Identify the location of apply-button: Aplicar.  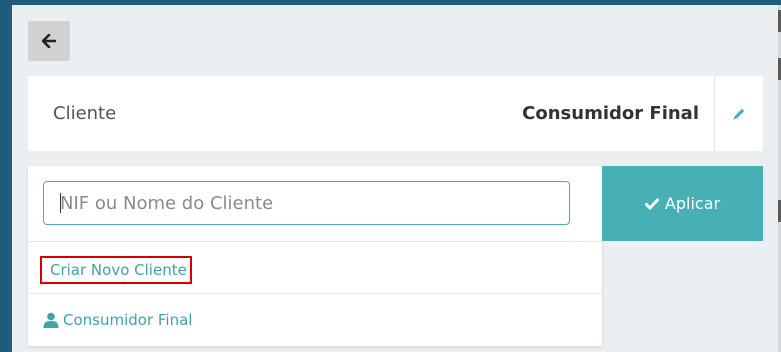
(682, 203).